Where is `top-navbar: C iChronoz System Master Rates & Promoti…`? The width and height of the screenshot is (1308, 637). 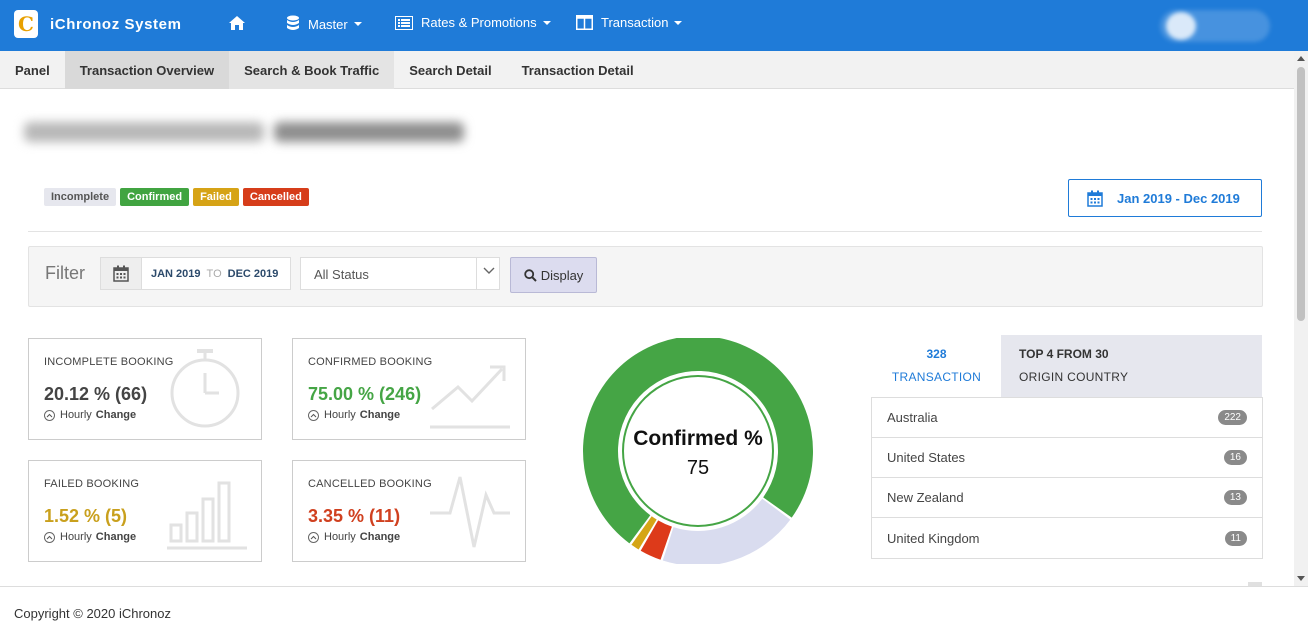
top-navbar: C iChronoz System Master Rates & Promoti… is located at coordinates (654, 25).